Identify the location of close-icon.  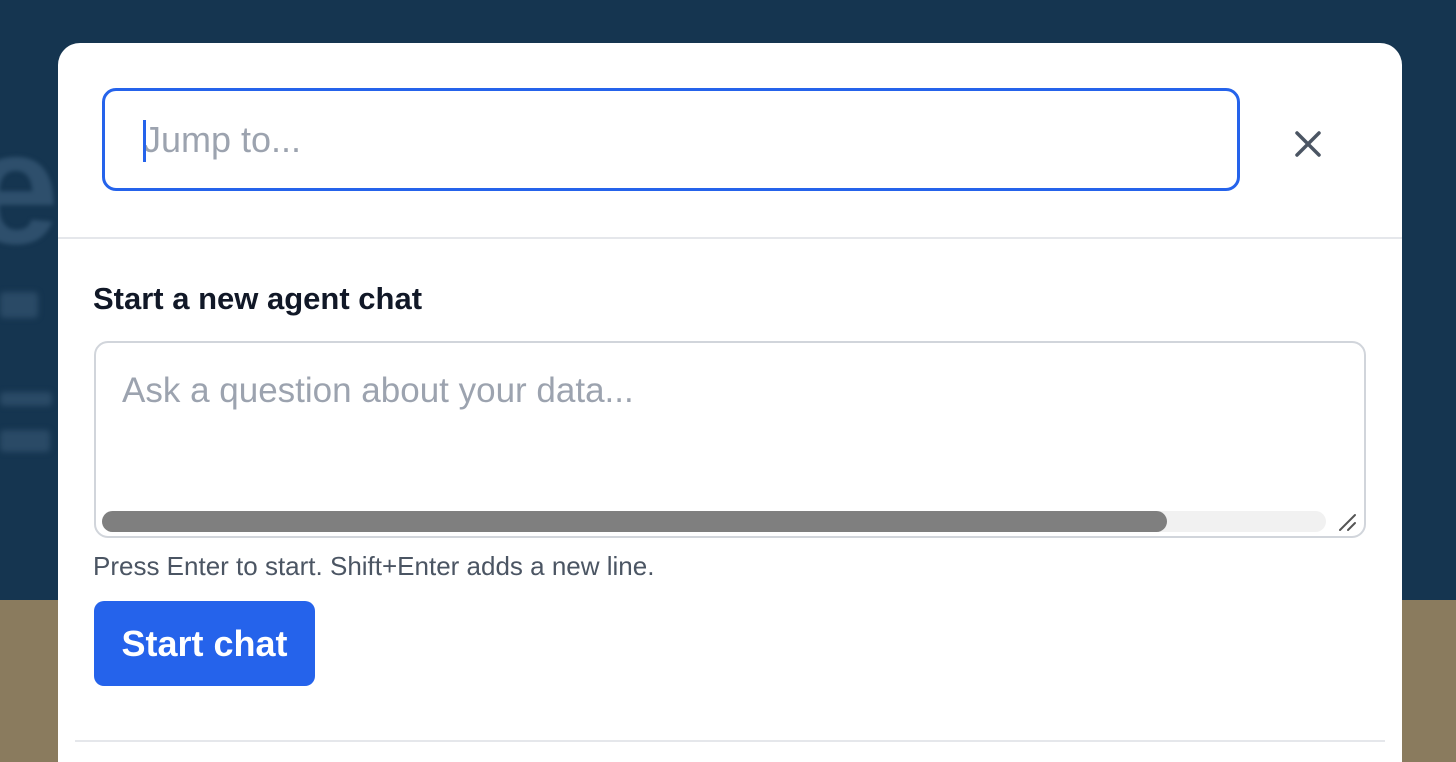
(1308, 144).